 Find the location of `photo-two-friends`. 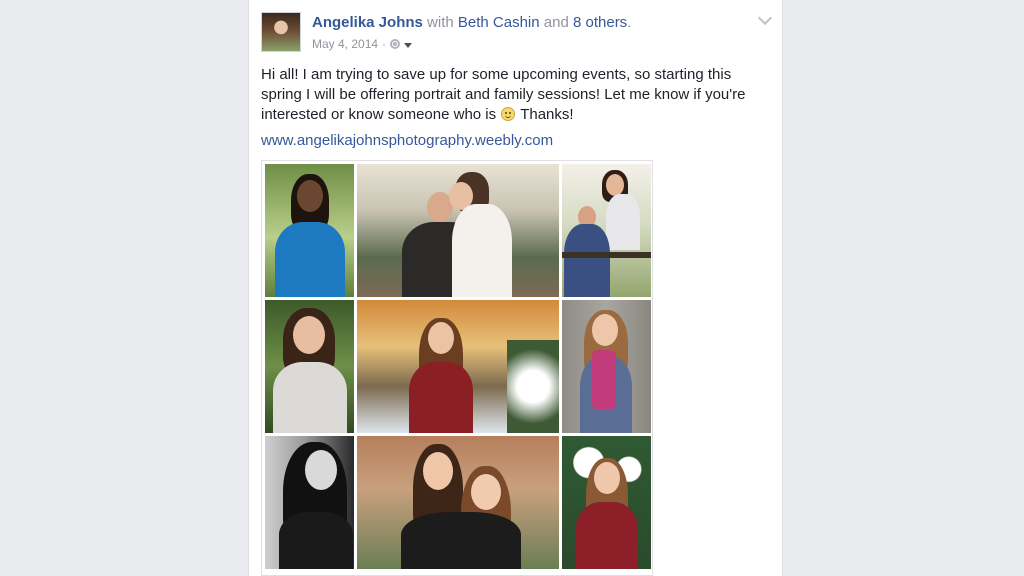

photo-two-friends is located at coordinates (458, 502).